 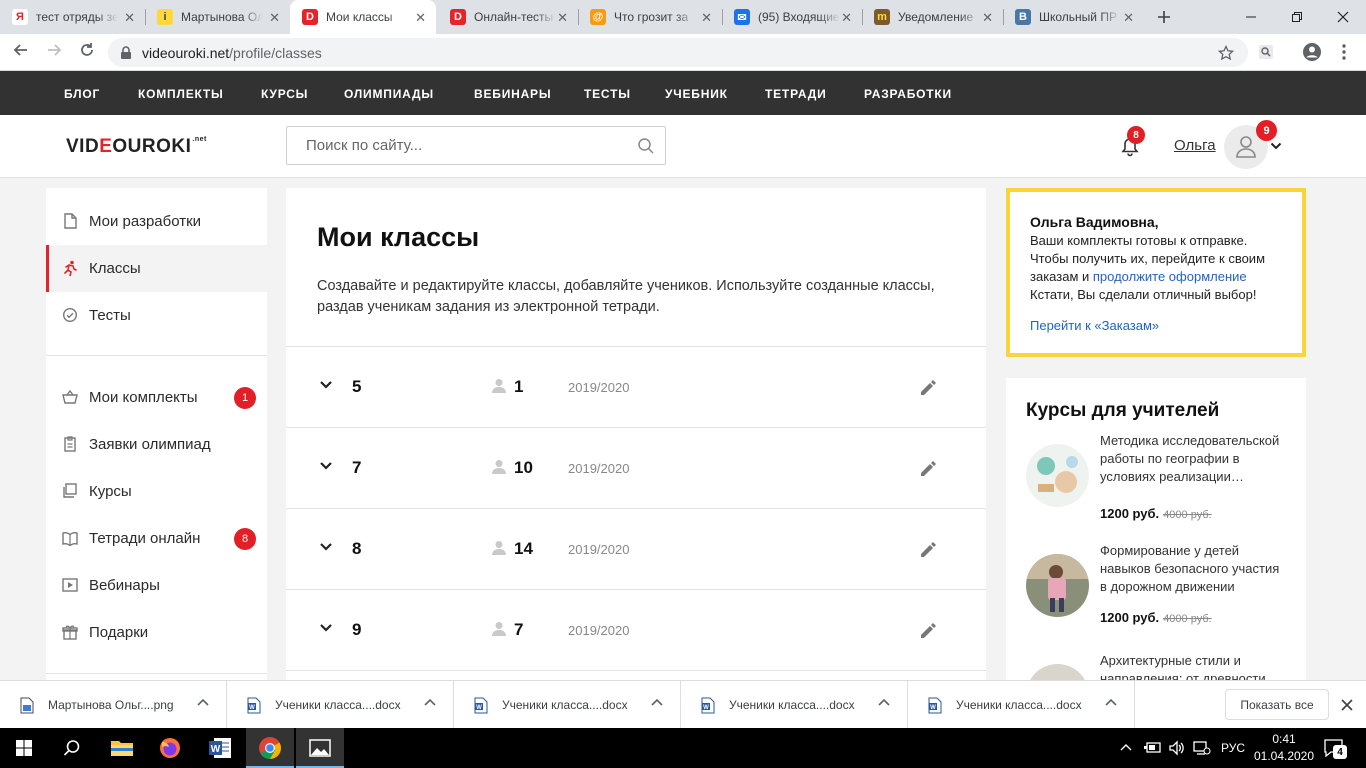 I want to click on word-icon: W, so click(x=220, y=748).